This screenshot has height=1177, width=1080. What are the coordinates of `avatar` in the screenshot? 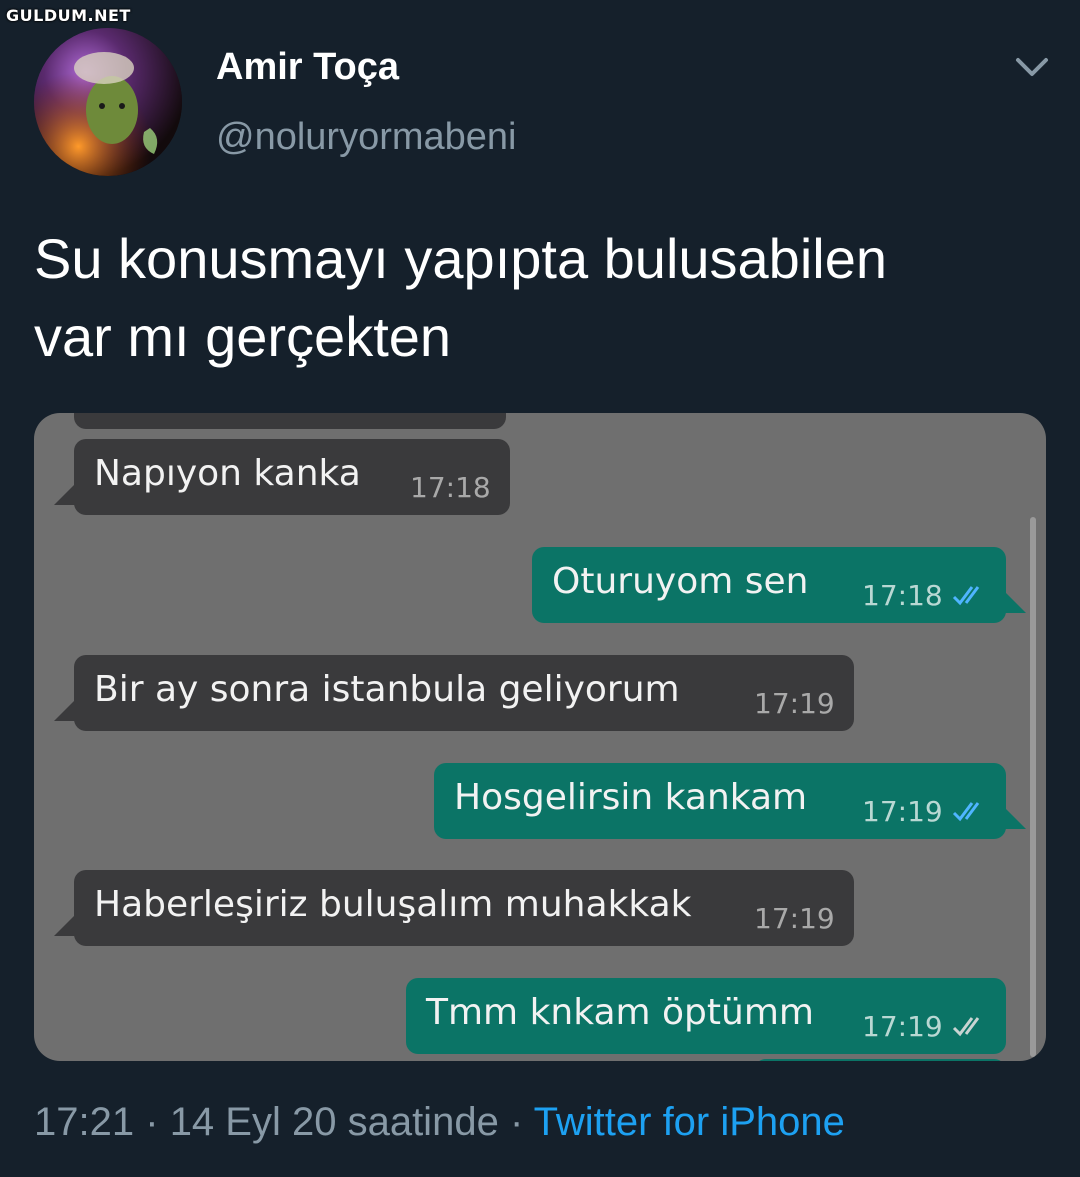 It's located at (108, 102).